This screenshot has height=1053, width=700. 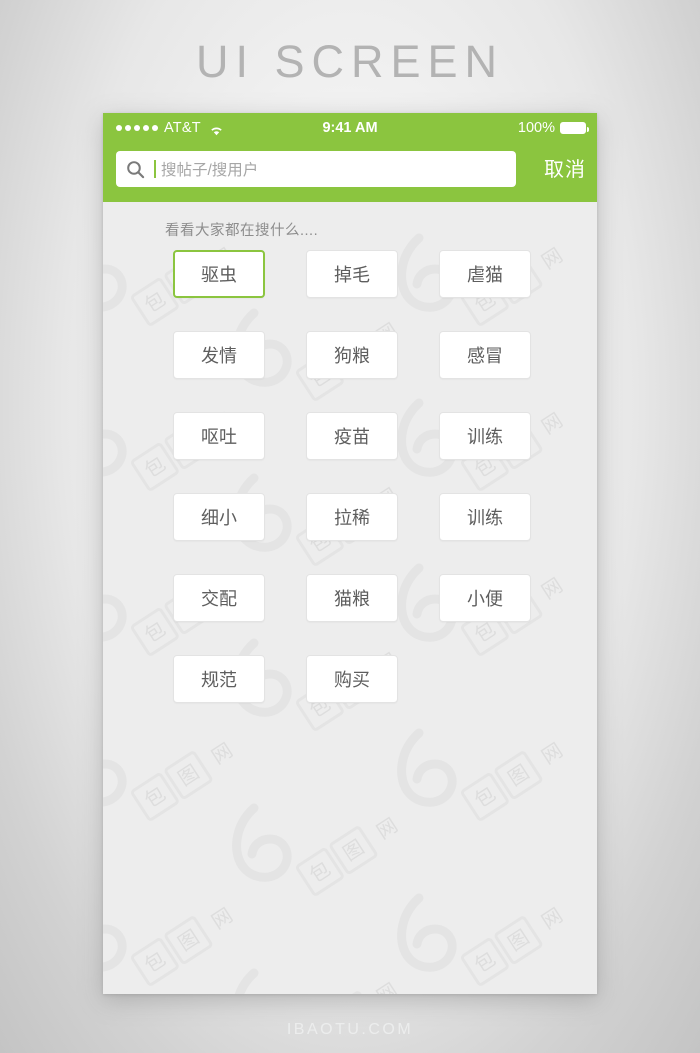 I want to click on search-tag: 发情, so click(x=219, y=355).